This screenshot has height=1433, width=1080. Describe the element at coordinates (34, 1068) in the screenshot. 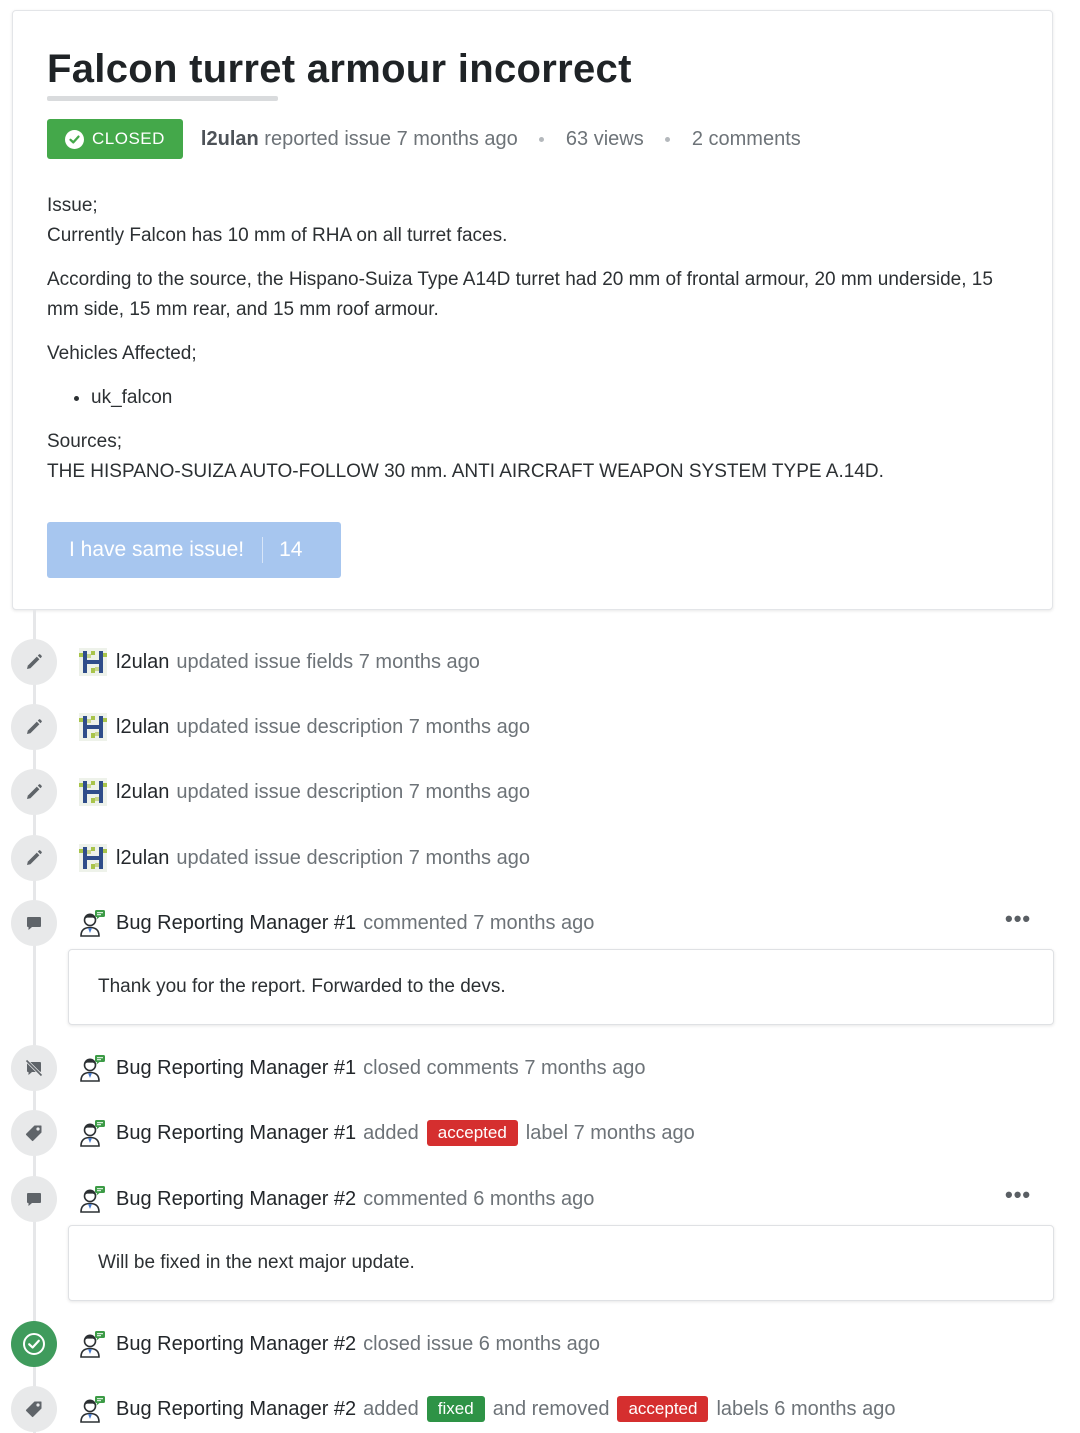

I see `comment-closed-icon` at that location.